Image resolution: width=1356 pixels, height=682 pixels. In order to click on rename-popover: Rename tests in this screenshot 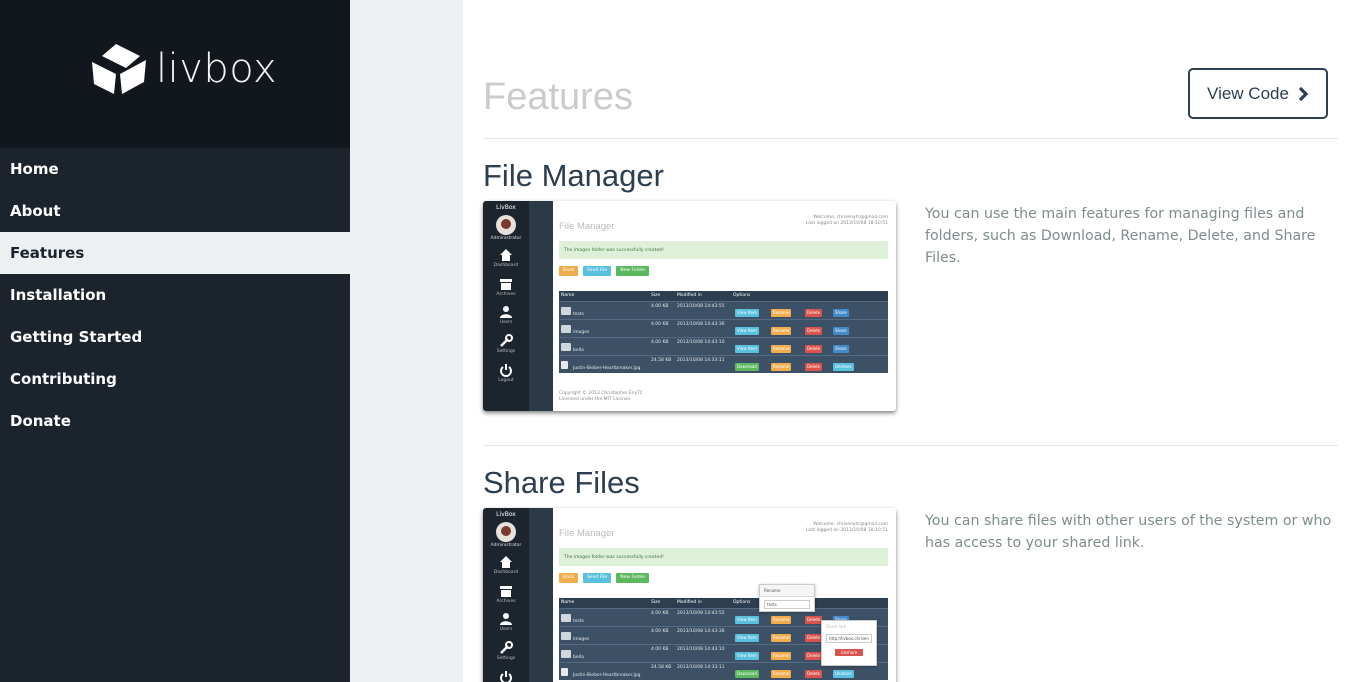, I will do `click(787, 598)`.